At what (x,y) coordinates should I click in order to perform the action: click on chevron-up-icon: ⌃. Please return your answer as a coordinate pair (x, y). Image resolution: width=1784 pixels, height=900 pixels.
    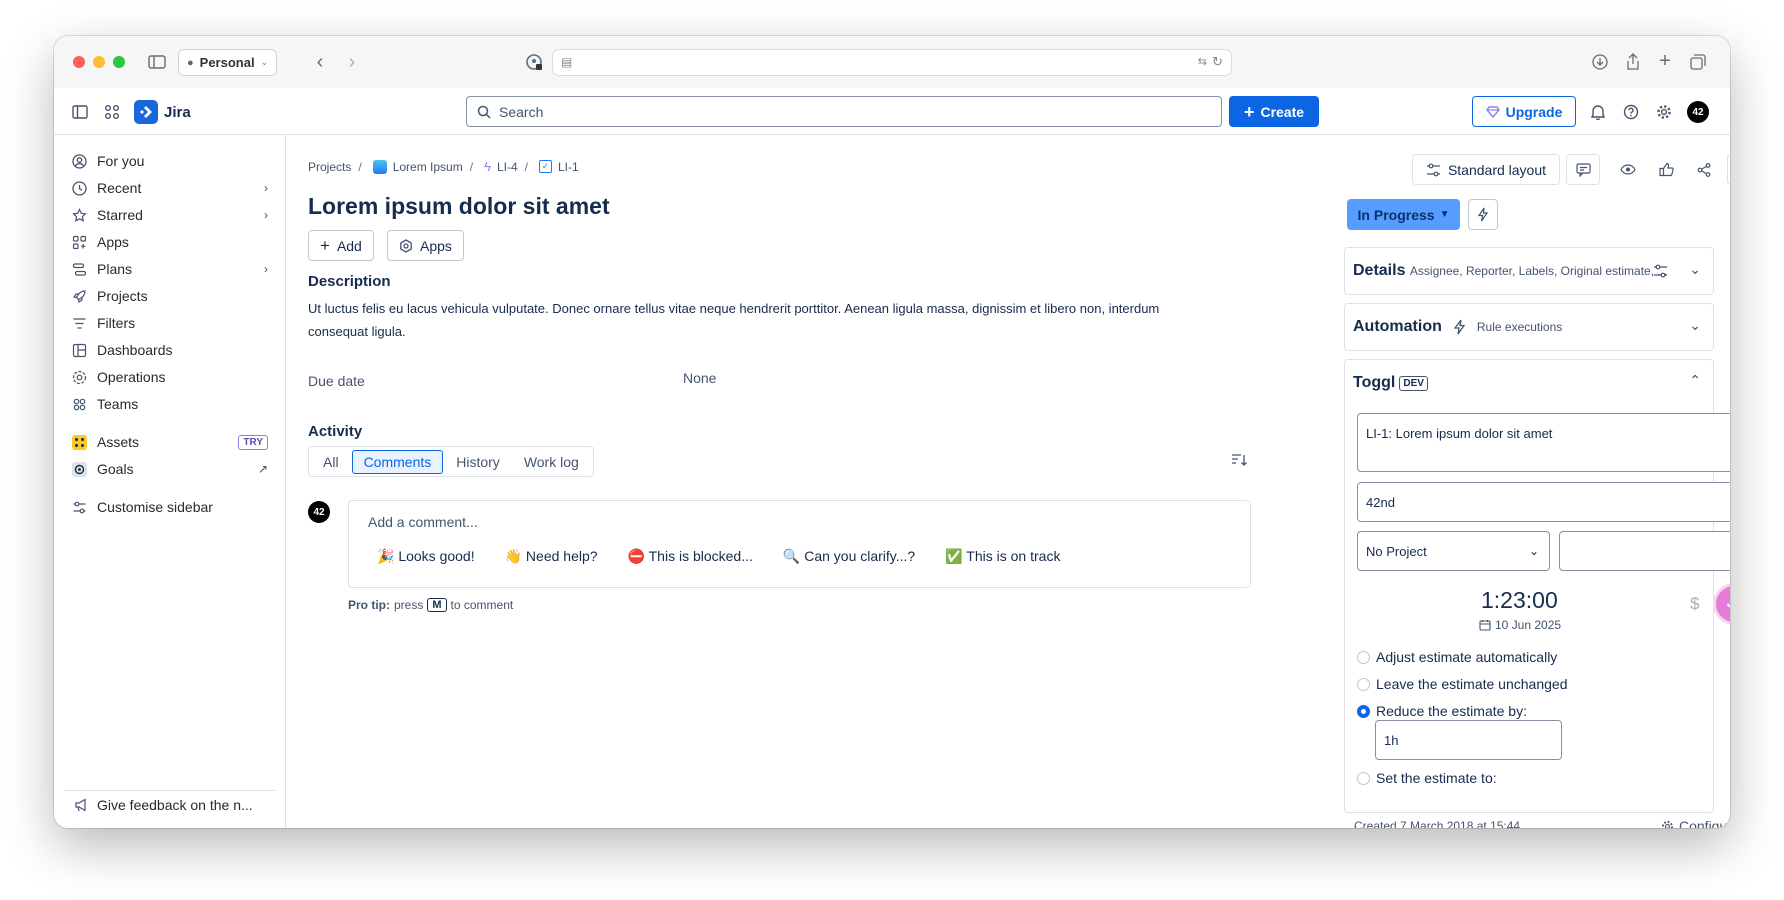
    Looking at the image, I should click on (1695, 380).